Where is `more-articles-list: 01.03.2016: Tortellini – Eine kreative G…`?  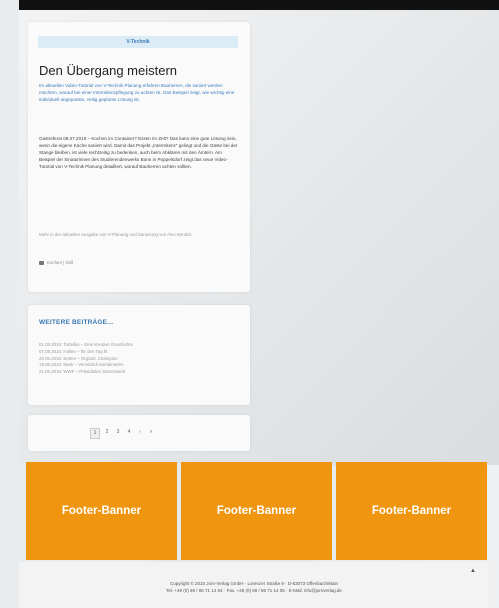
more-articles-list: 01.03.2016: Tortellini – Eine kreative G… is located at coordinates (86, 359).